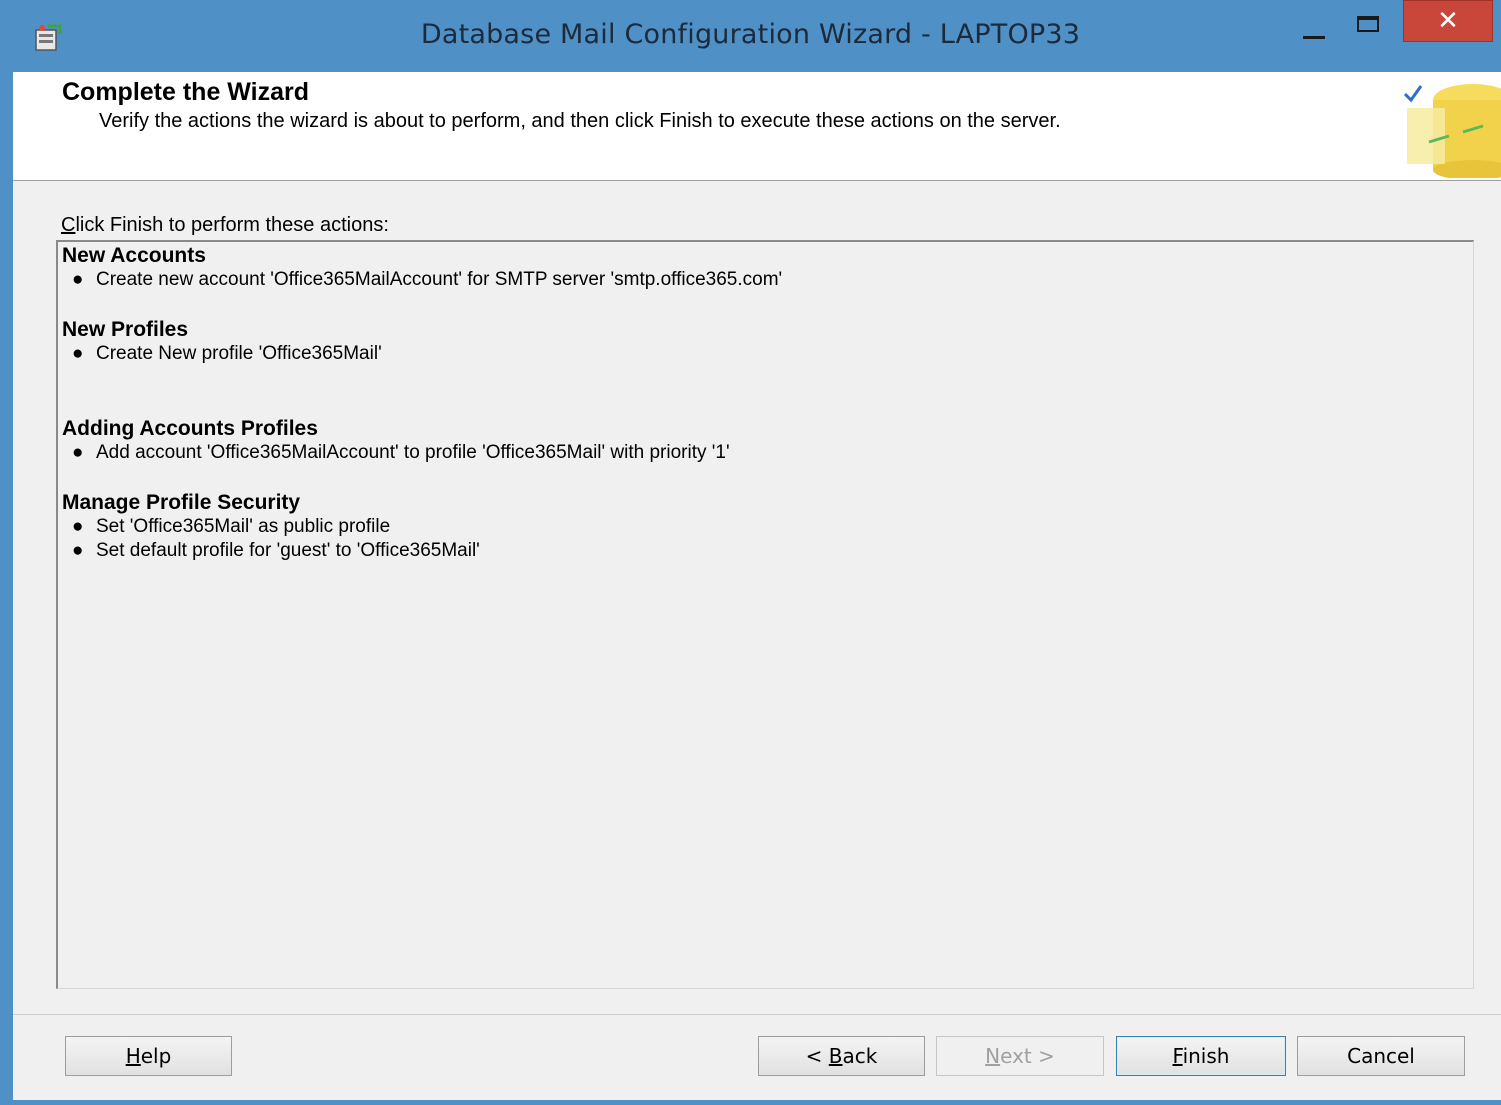 The image size is (1501, 1105). I want to click on section-heading: New Profiles, so click(125, 329).